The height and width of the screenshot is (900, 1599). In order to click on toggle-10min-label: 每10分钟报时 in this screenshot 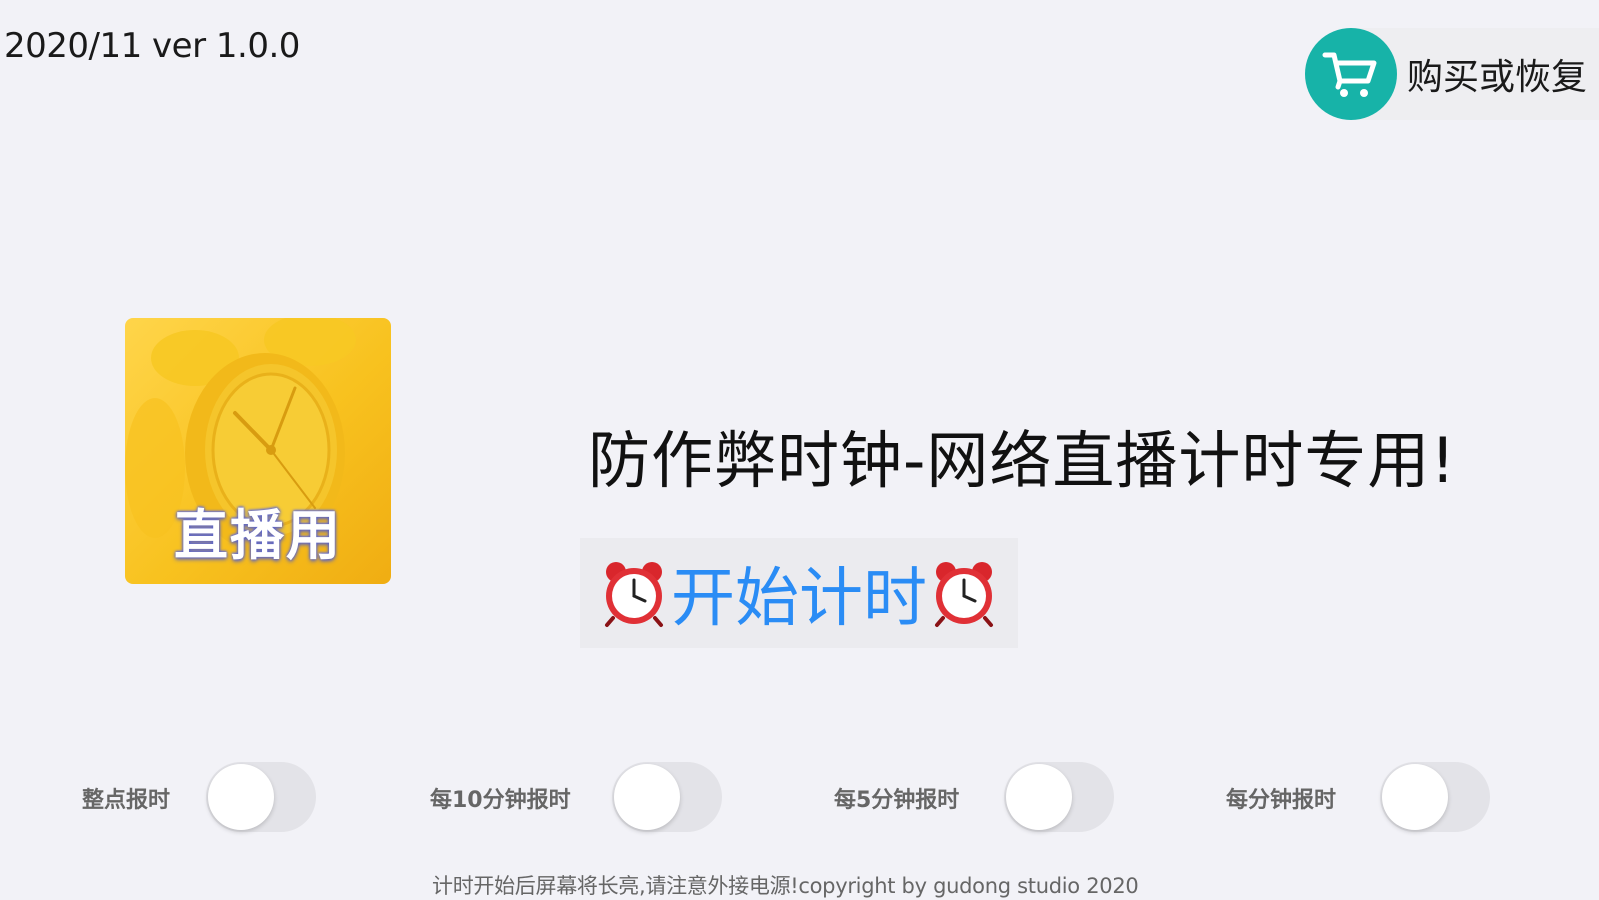, I will do `click(500, 800)`.